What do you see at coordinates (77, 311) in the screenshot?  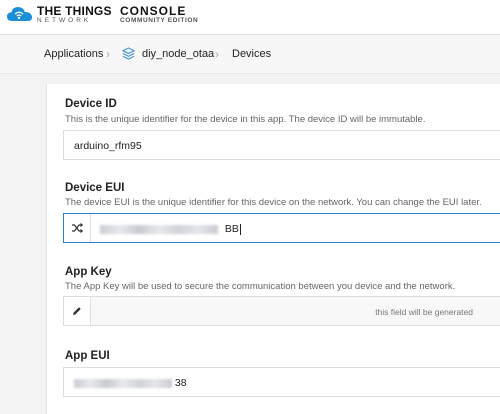 I see `pencil-icon` at bounding box center [77, 311].